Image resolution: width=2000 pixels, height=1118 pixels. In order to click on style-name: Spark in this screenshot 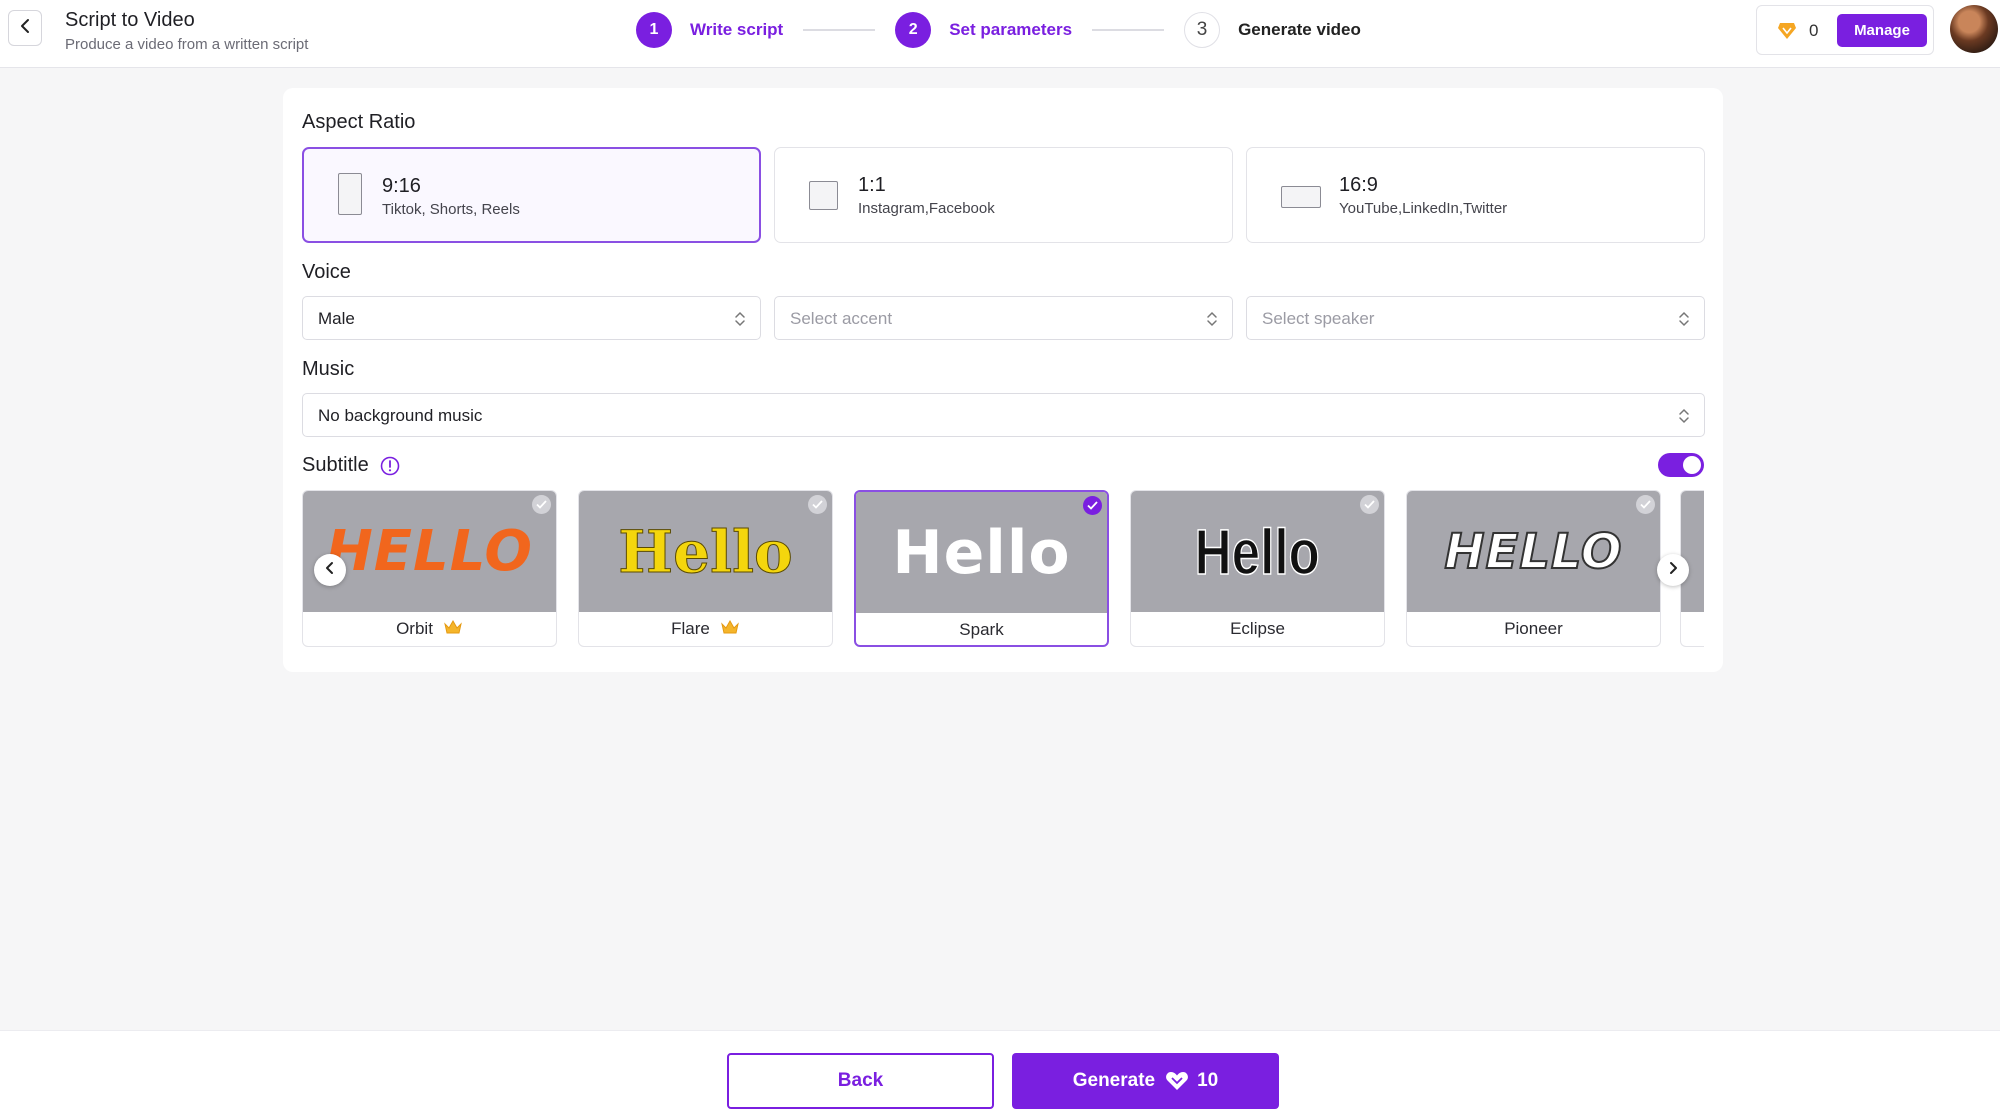, I will do `click(981, 629)`.